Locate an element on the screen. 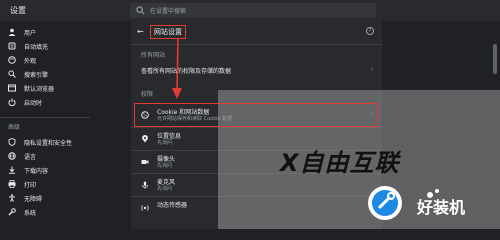 This screenshot has height=240, width=500. download-icon is located at coordinates (12, 170).